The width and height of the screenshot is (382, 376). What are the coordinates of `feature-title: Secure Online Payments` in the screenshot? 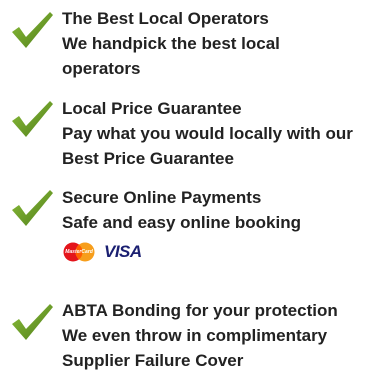 It's located at (162, 197).